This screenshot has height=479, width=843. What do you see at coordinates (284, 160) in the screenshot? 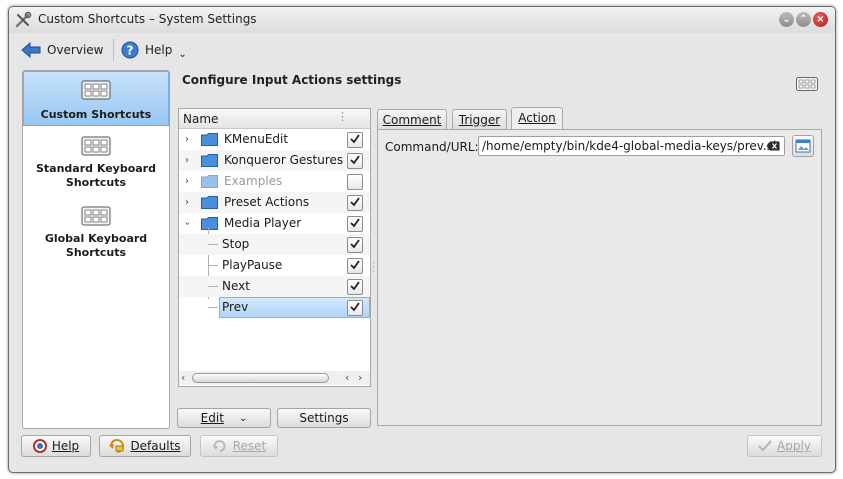
I see `tree-row-label: Konqueror Gestures` at bounding box center [284, 160].